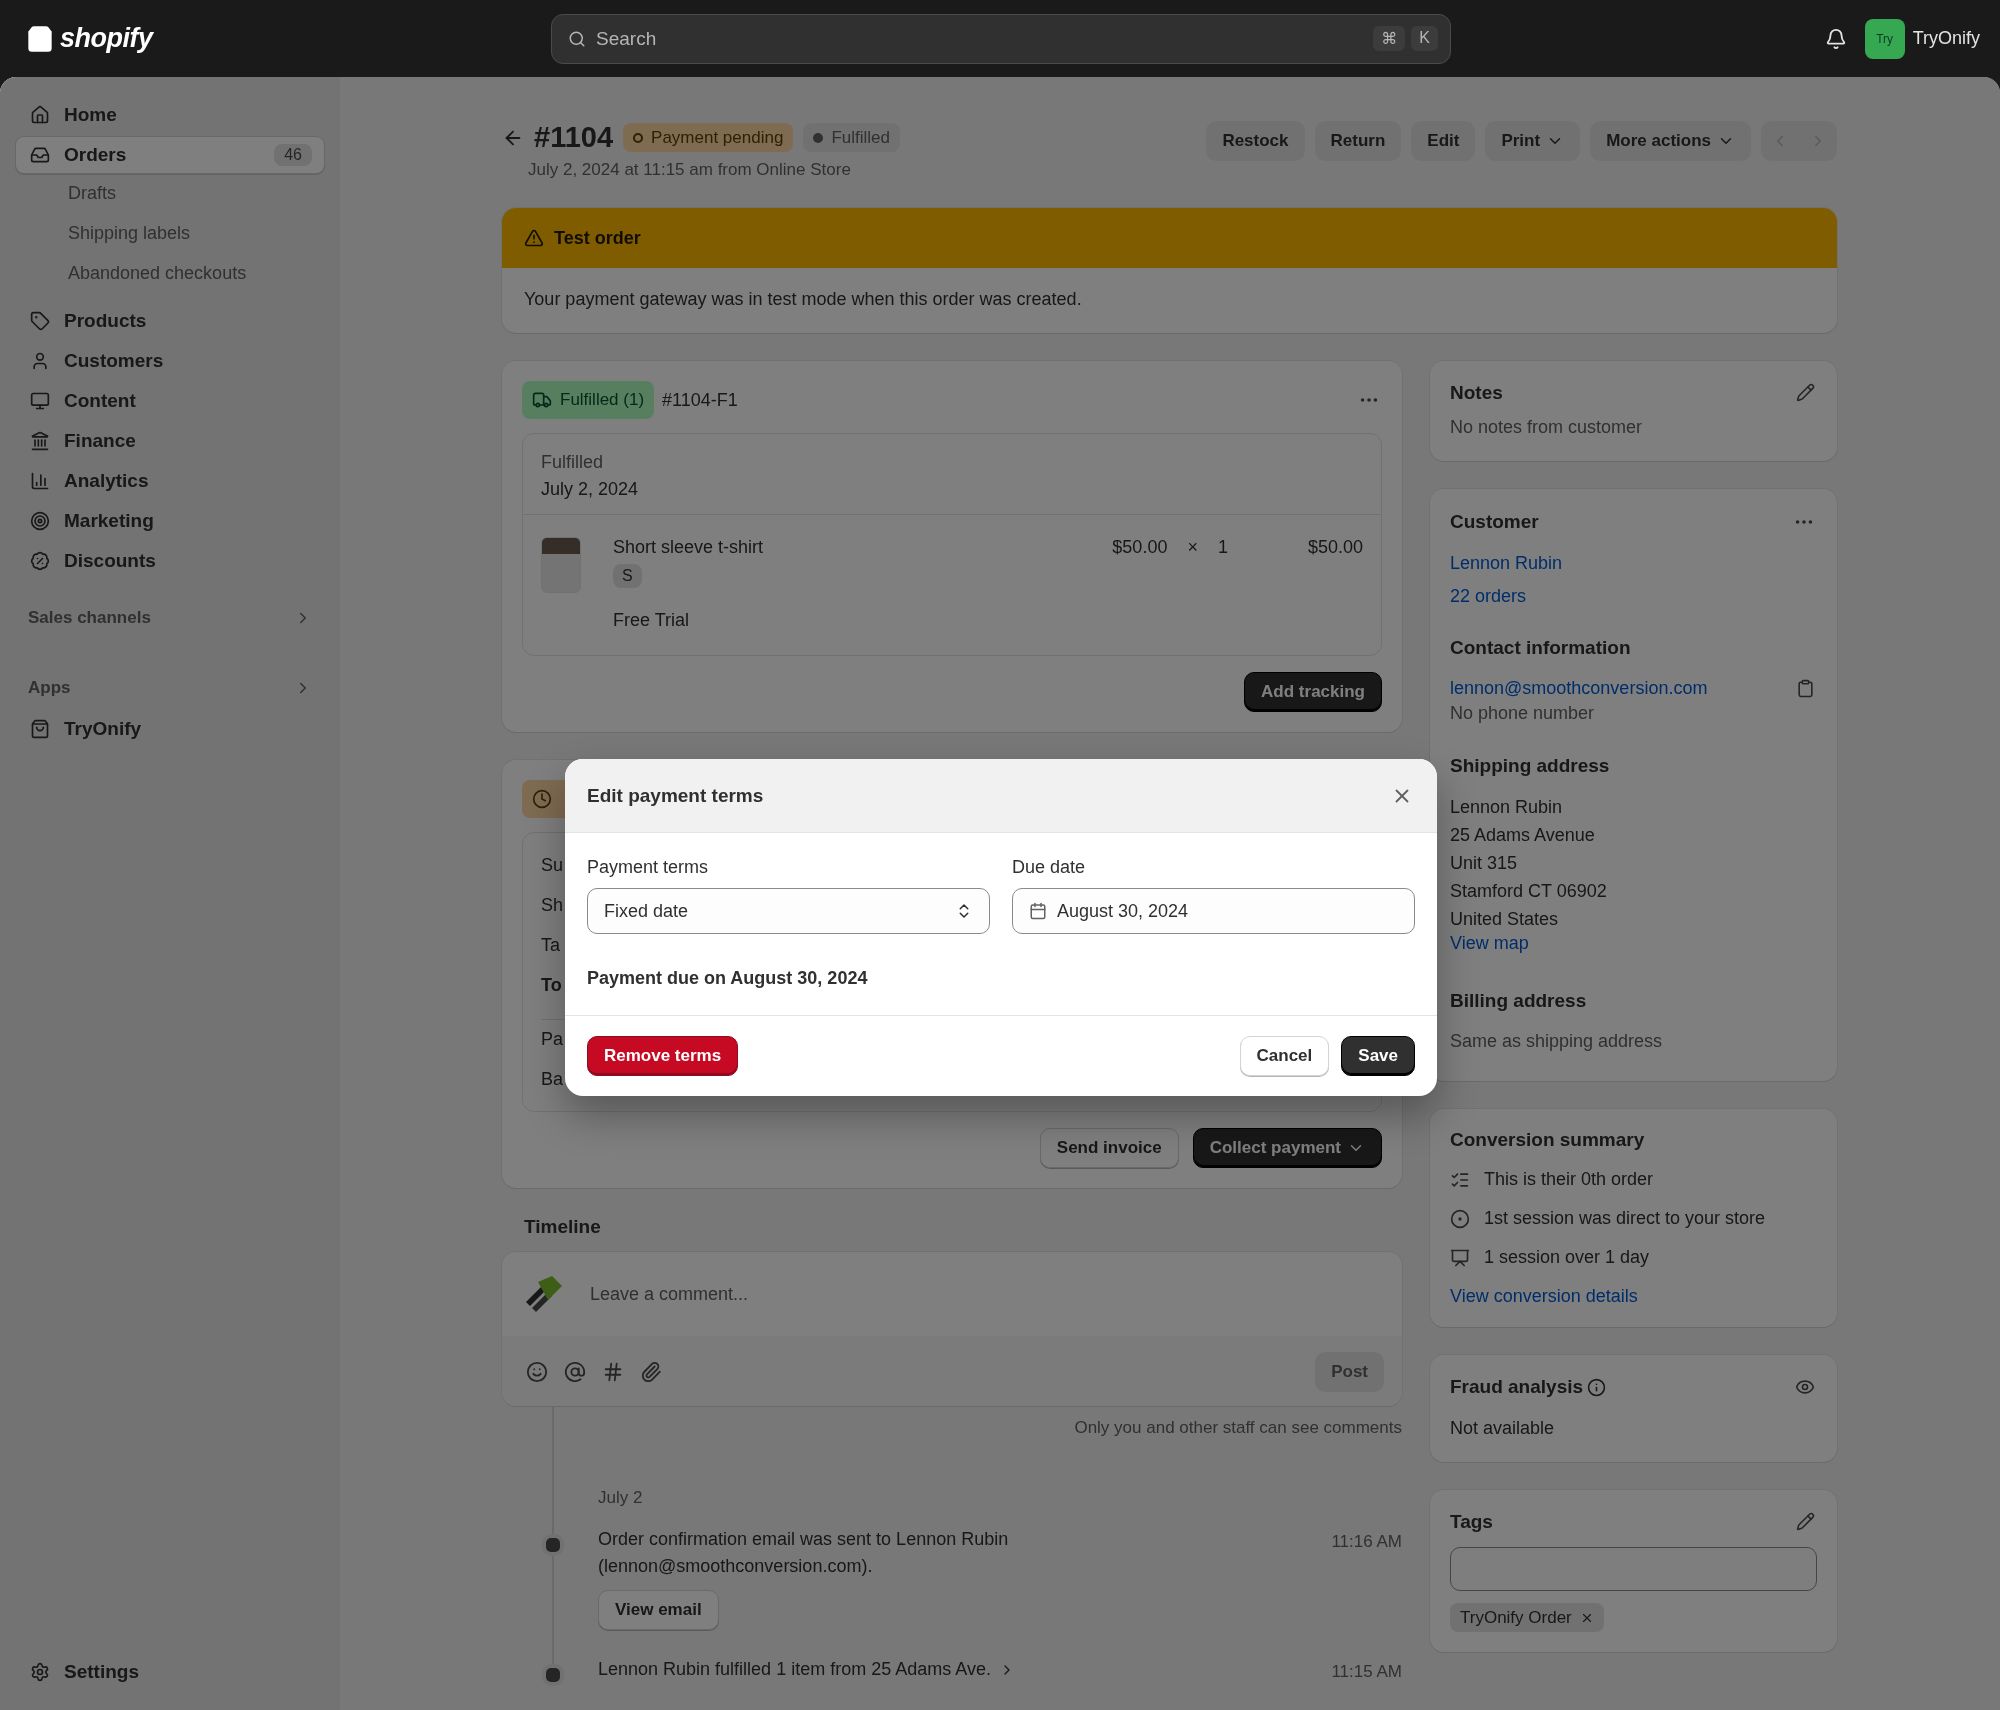 The height and width of the screenshot is (1710, 2000). I want to click on due-date-field: August 30, 2024, so click(1213, 911).